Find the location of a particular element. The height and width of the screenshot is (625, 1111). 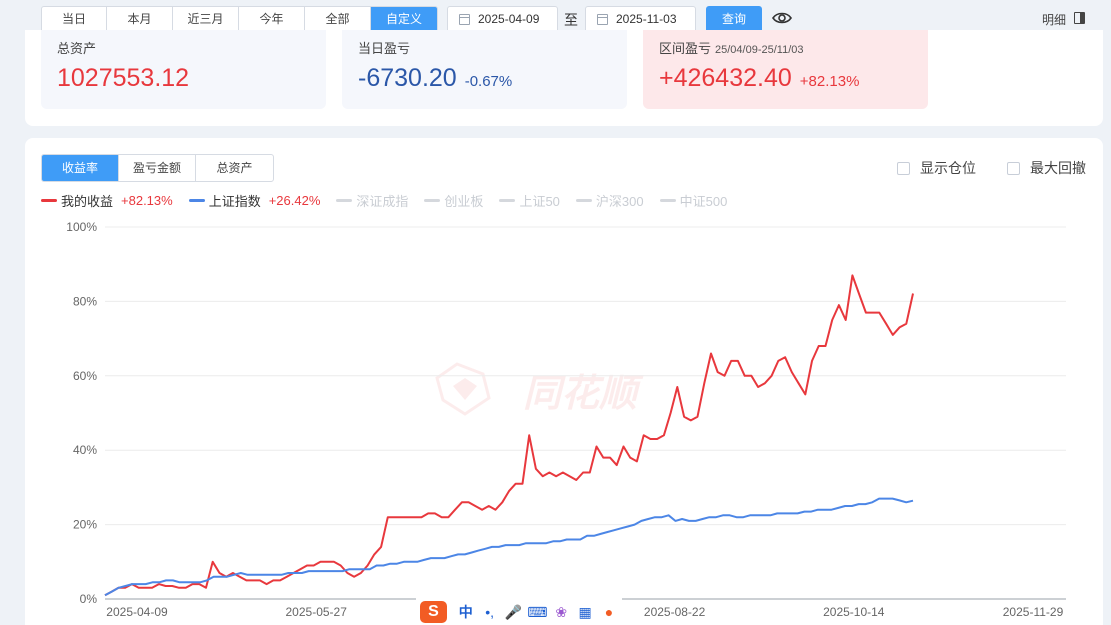

range-pnl-card: 区间盈亏 25/04/09-25/11/03 +426432.40 +82.13% is located at coordinates (785, 69).